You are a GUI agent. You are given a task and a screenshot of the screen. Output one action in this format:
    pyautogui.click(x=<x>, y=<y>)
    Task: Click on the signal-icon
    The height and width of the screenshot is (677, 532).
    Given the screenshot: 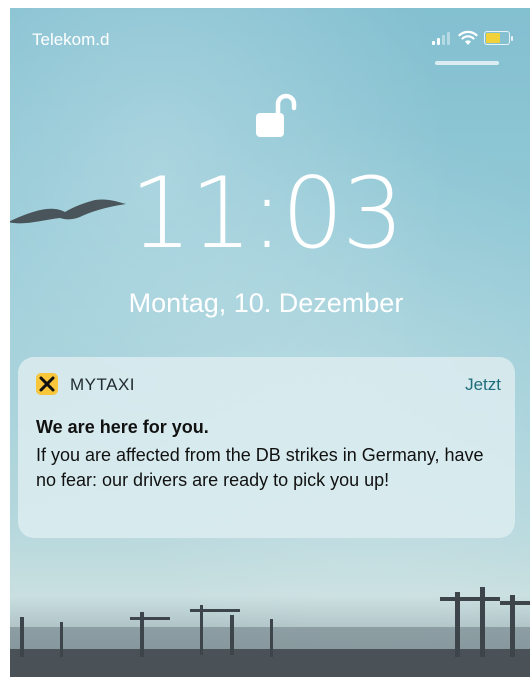 What is the action you would take?
    pyautogui.click(x=442, y=38)
    